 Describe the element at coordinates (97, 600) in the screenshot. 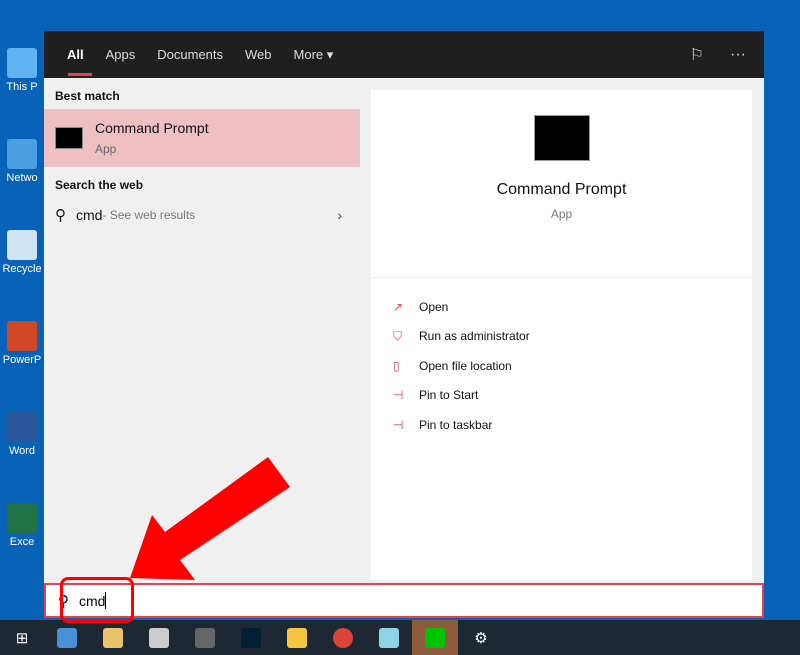

I see `annotation-highlight-box` at that location.